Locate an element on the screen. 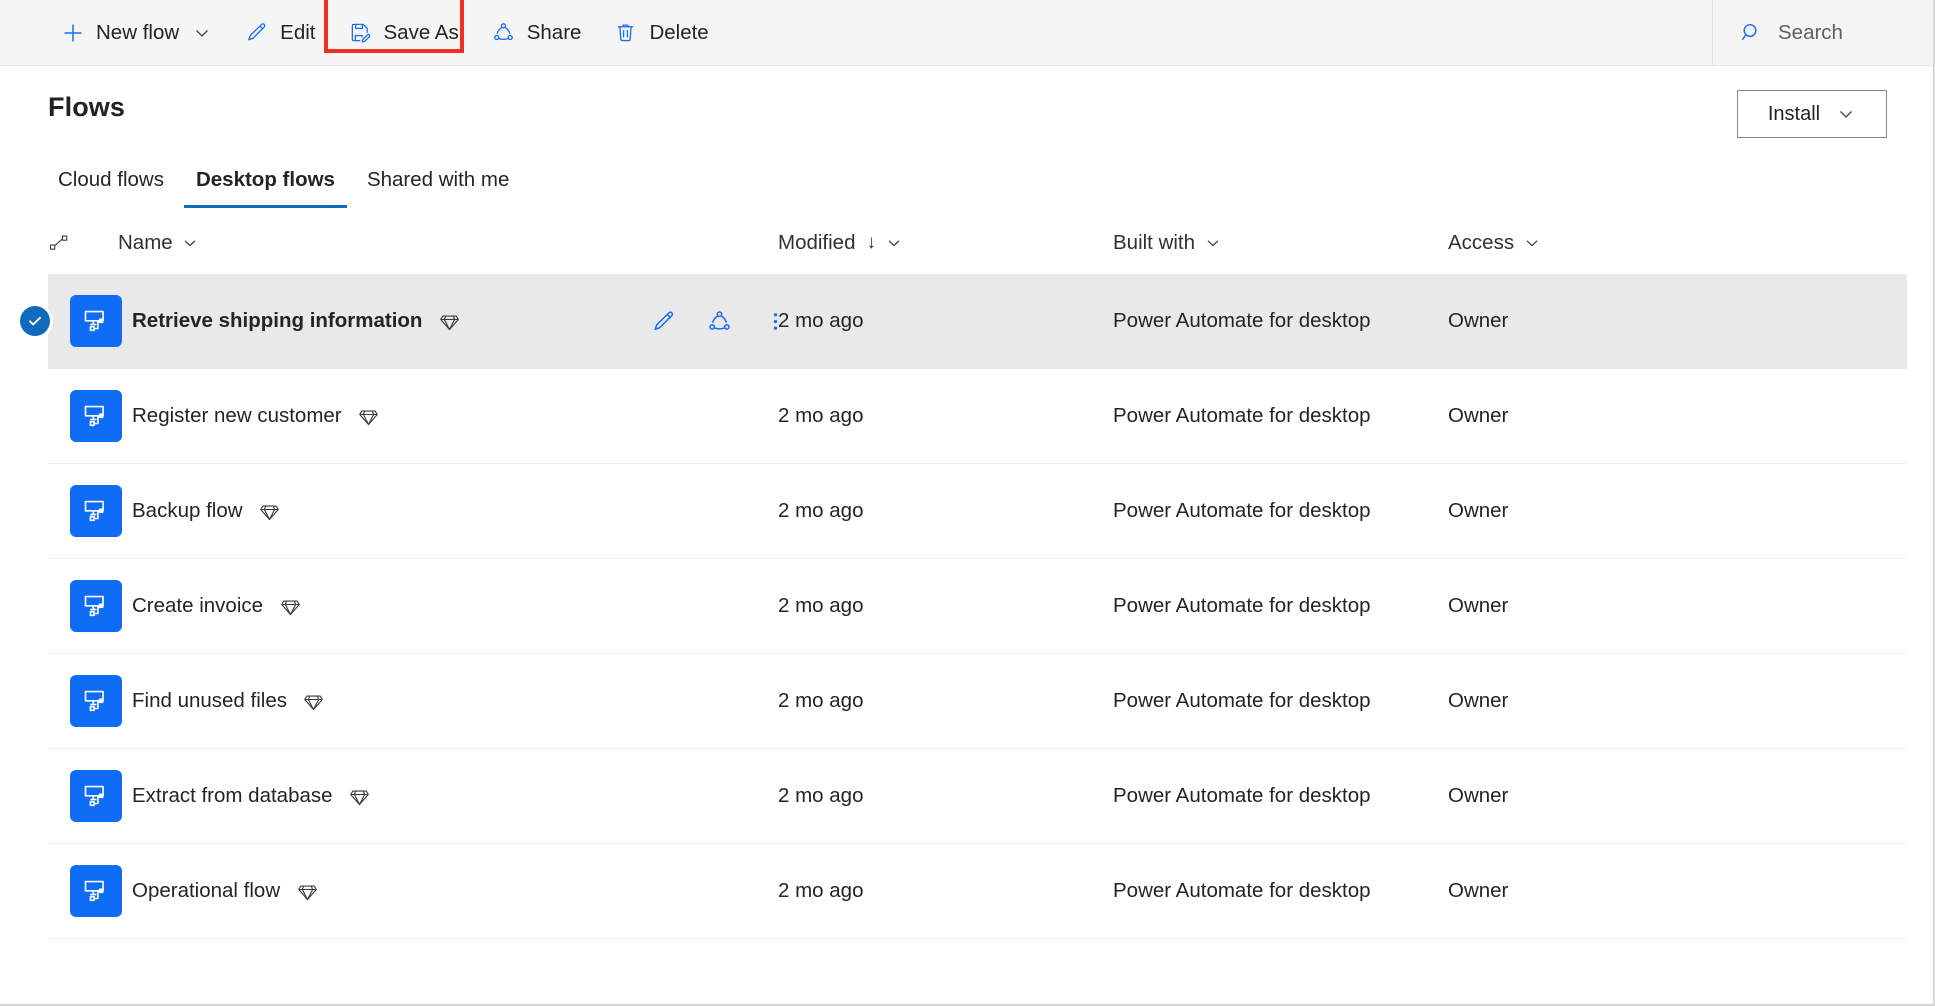 This screenshot has width=1935, height=1006. column-header-built-with-label: Built with is located at coordinates (1154, 242).